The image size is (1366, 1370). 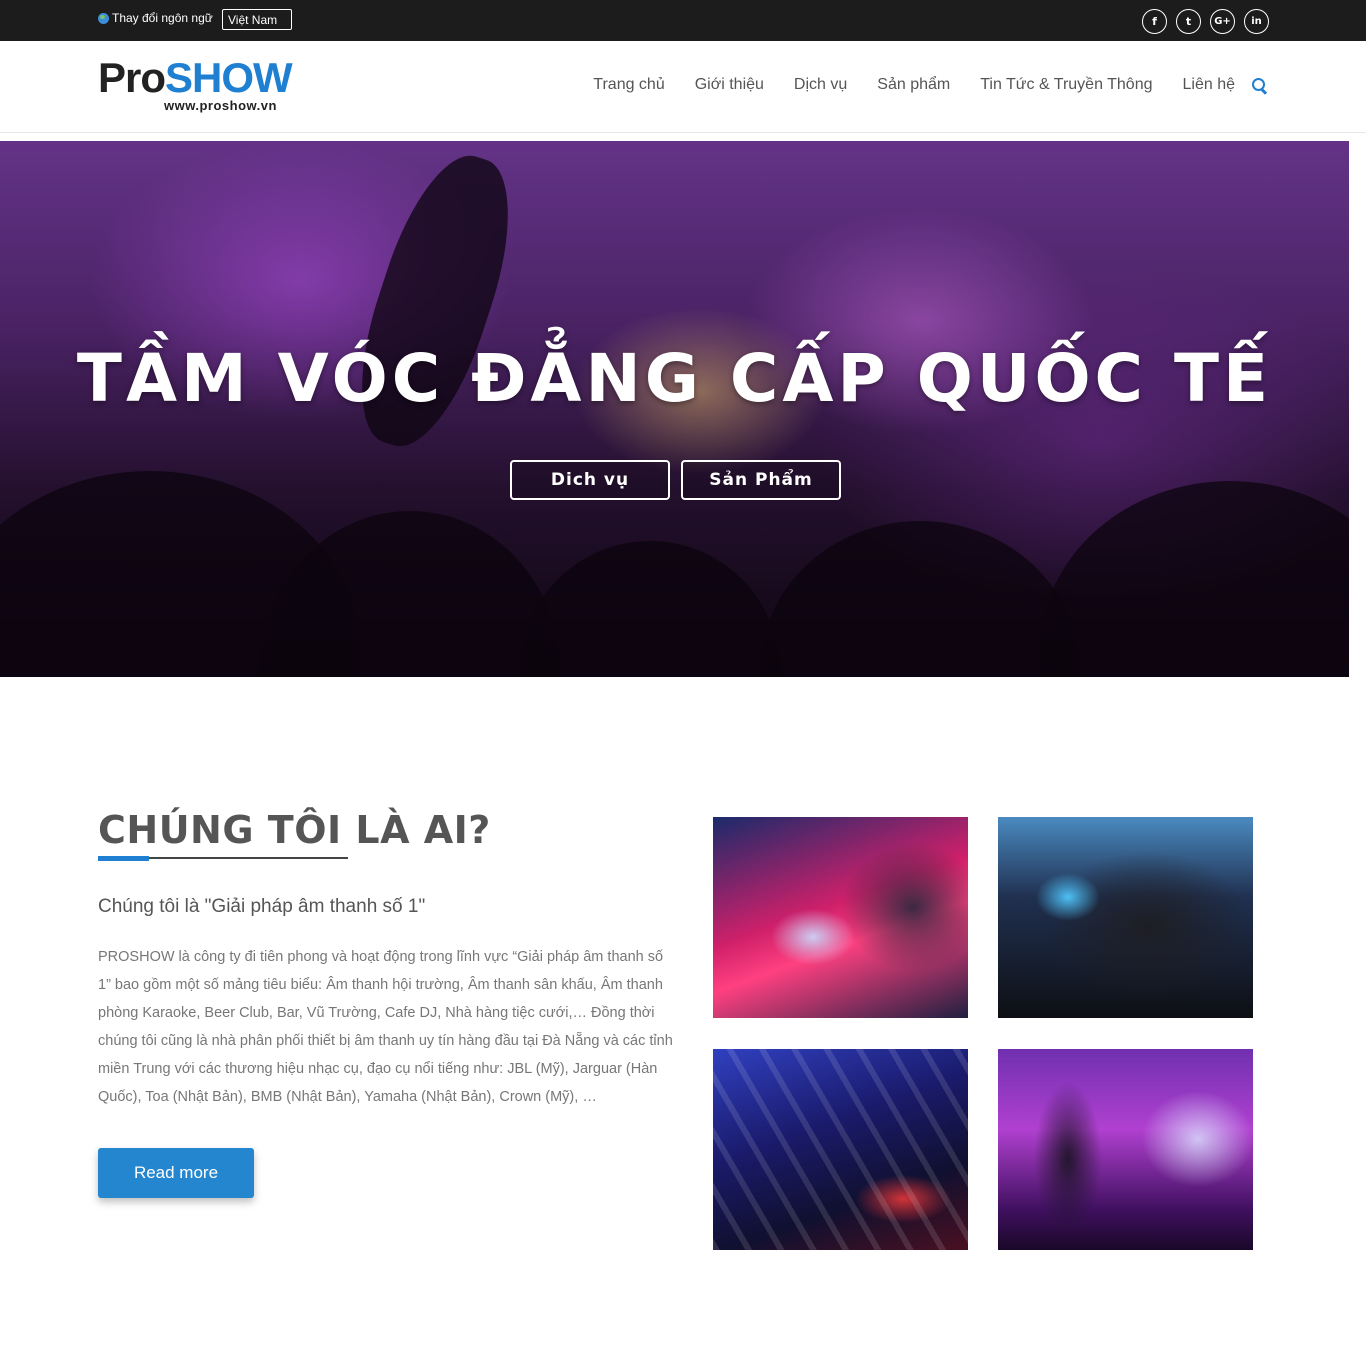 I want to click on dj-console-photo, so click(x=840, y=917).